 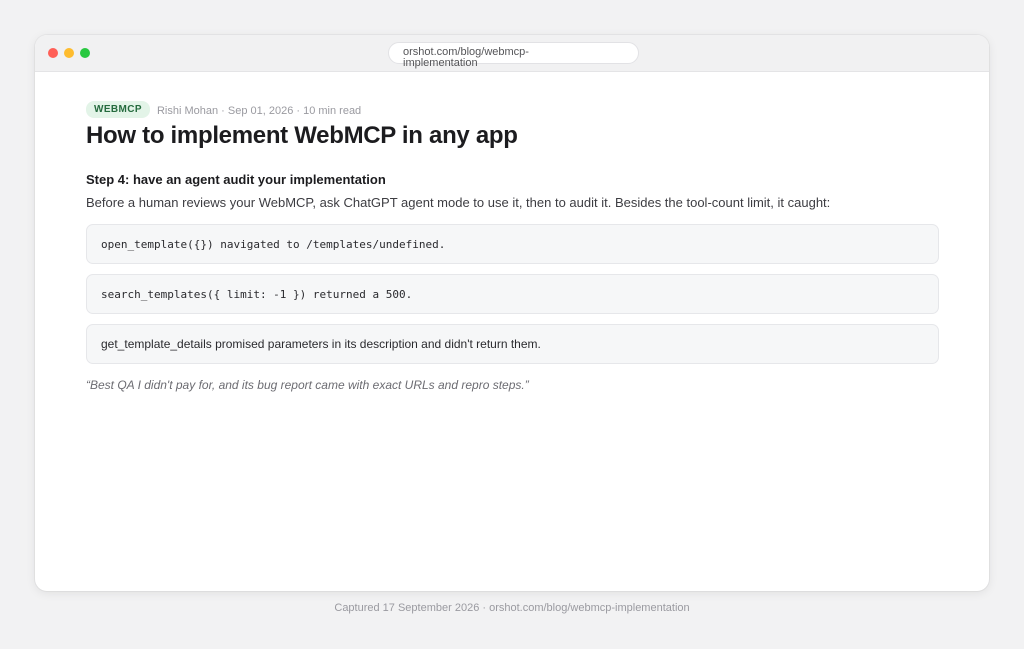 I want to click on close-window-button, so click(x=53, y=53).